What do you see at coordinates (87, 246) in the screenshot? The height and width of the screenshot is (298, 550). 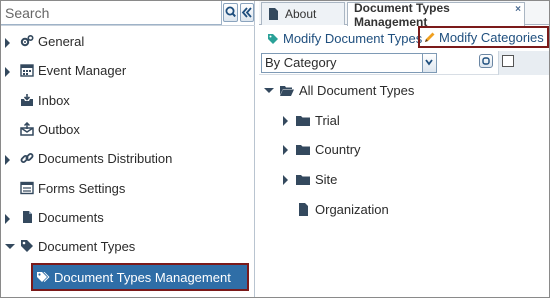 I see `sidebar-item-label: Document Types` at bounding box center [87, 246].